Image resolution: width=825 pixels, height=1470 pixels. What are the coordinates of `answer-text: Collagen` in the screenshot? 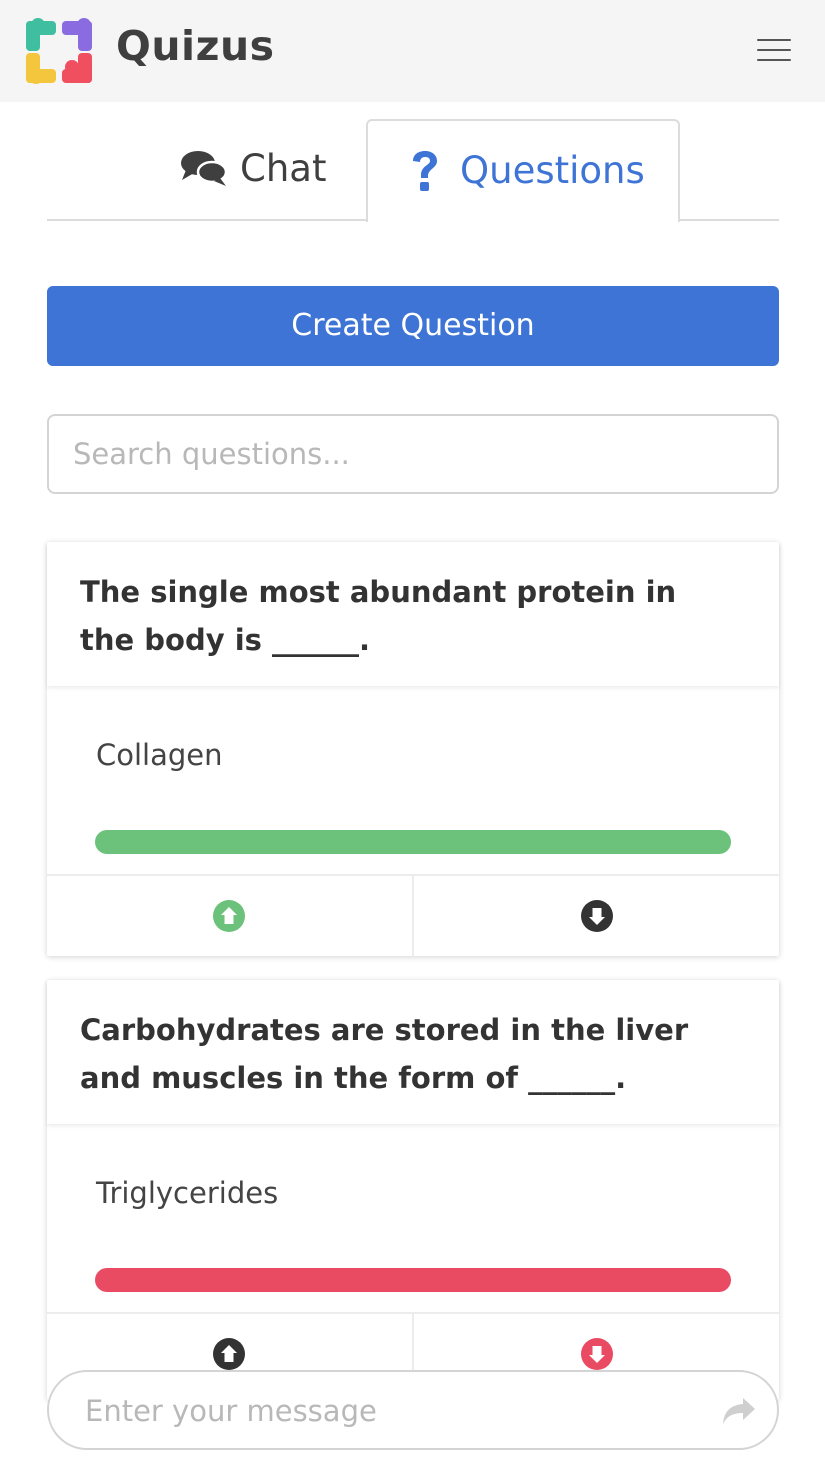 It's located at (159, 755).